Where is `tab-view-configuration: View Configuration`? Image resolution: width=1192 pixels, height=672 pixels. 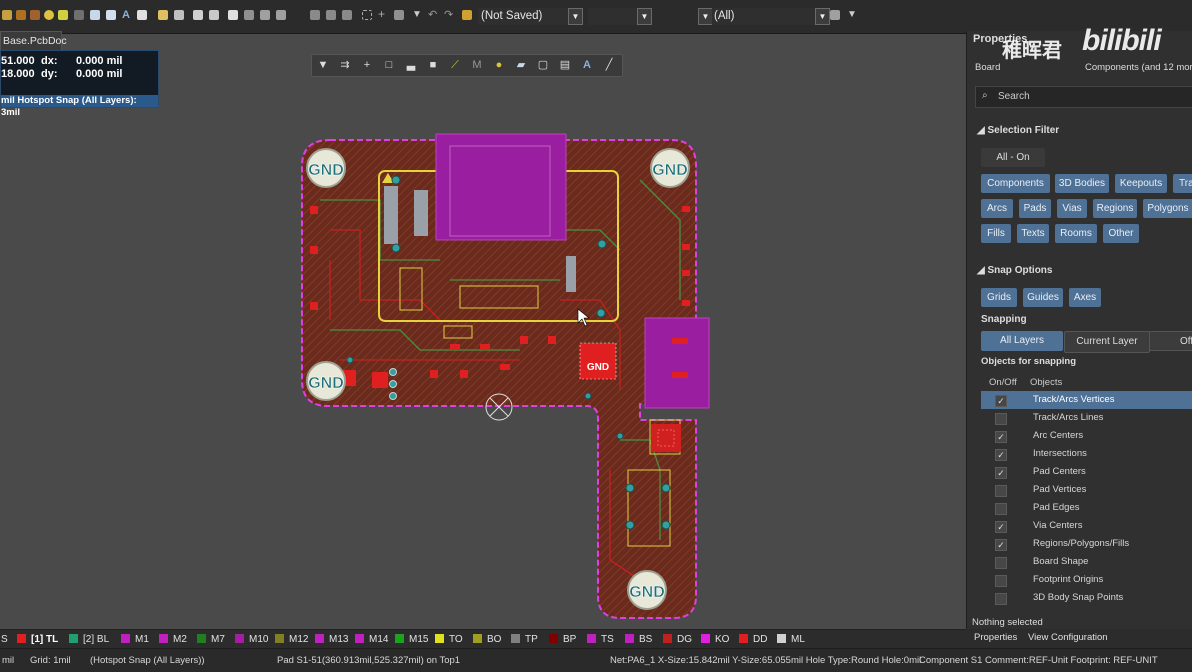 tab-view-configuration: View Configuration is located at coordinates (1068, 637).